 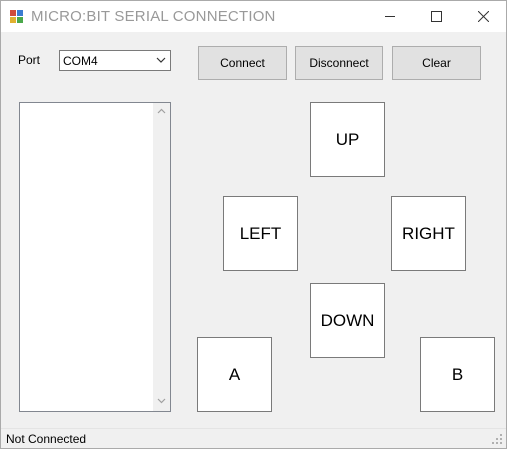 I want to click on chevron-down-icon, so click(x=161, y=60).